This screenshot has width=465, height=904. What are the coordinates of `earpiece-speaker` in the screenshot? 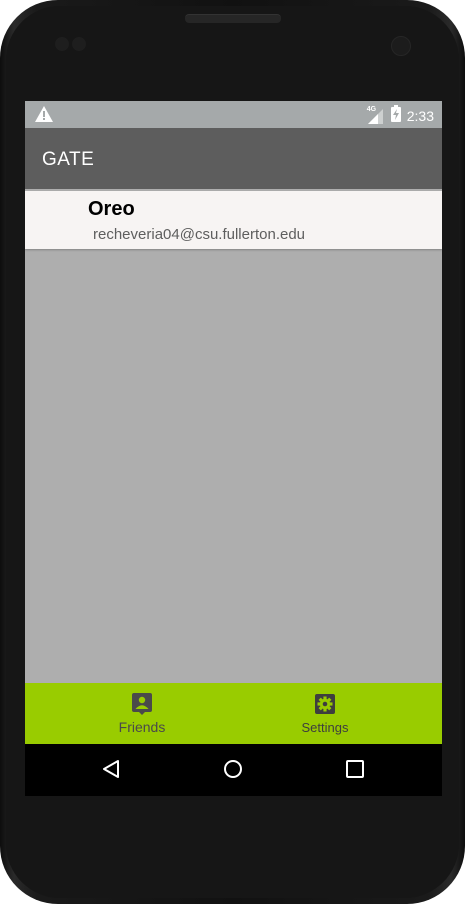 It's located at (233, 18).